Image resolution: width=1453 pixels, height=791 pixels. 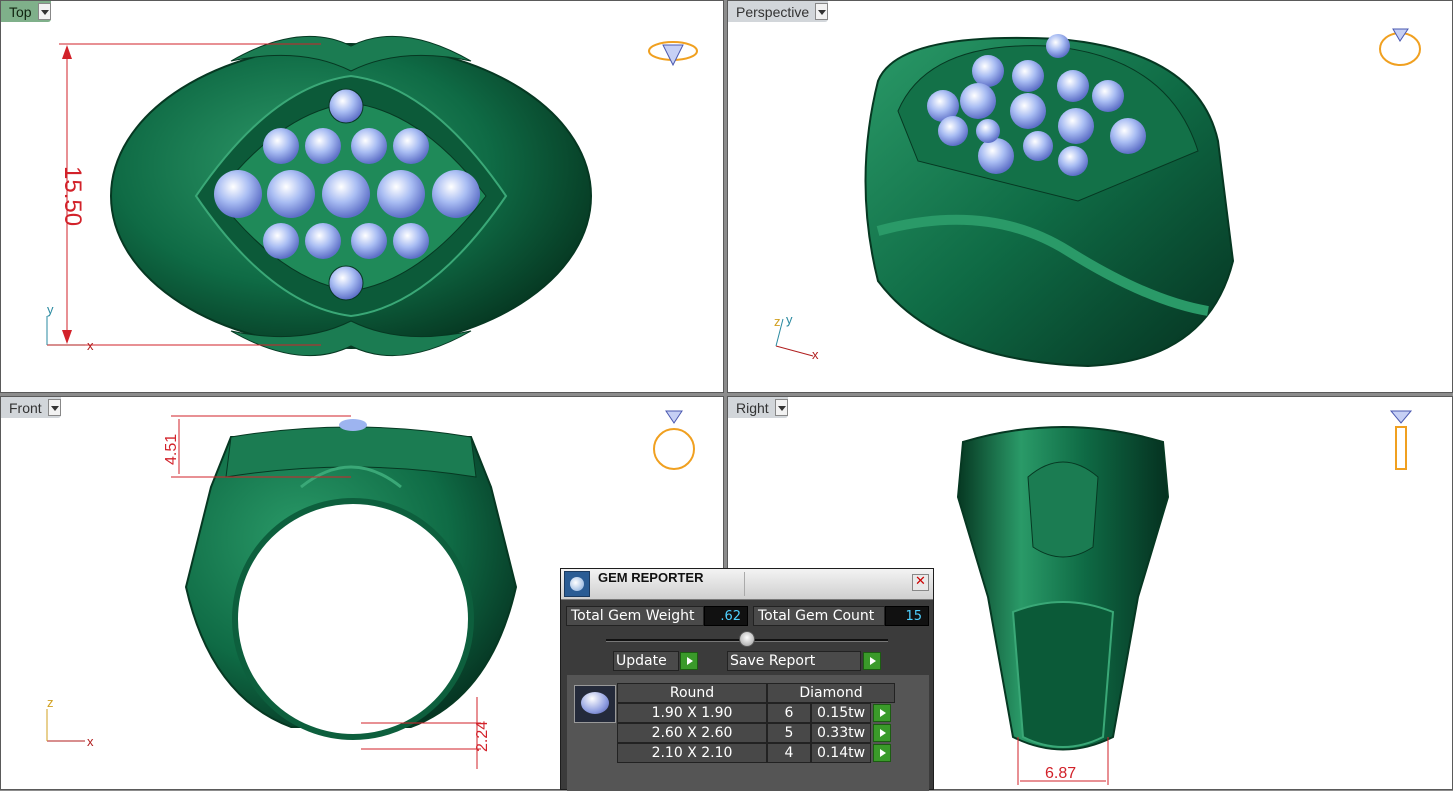 I want to click on total-weight-label: Total Gem Weight, so click(x=635, y=616).